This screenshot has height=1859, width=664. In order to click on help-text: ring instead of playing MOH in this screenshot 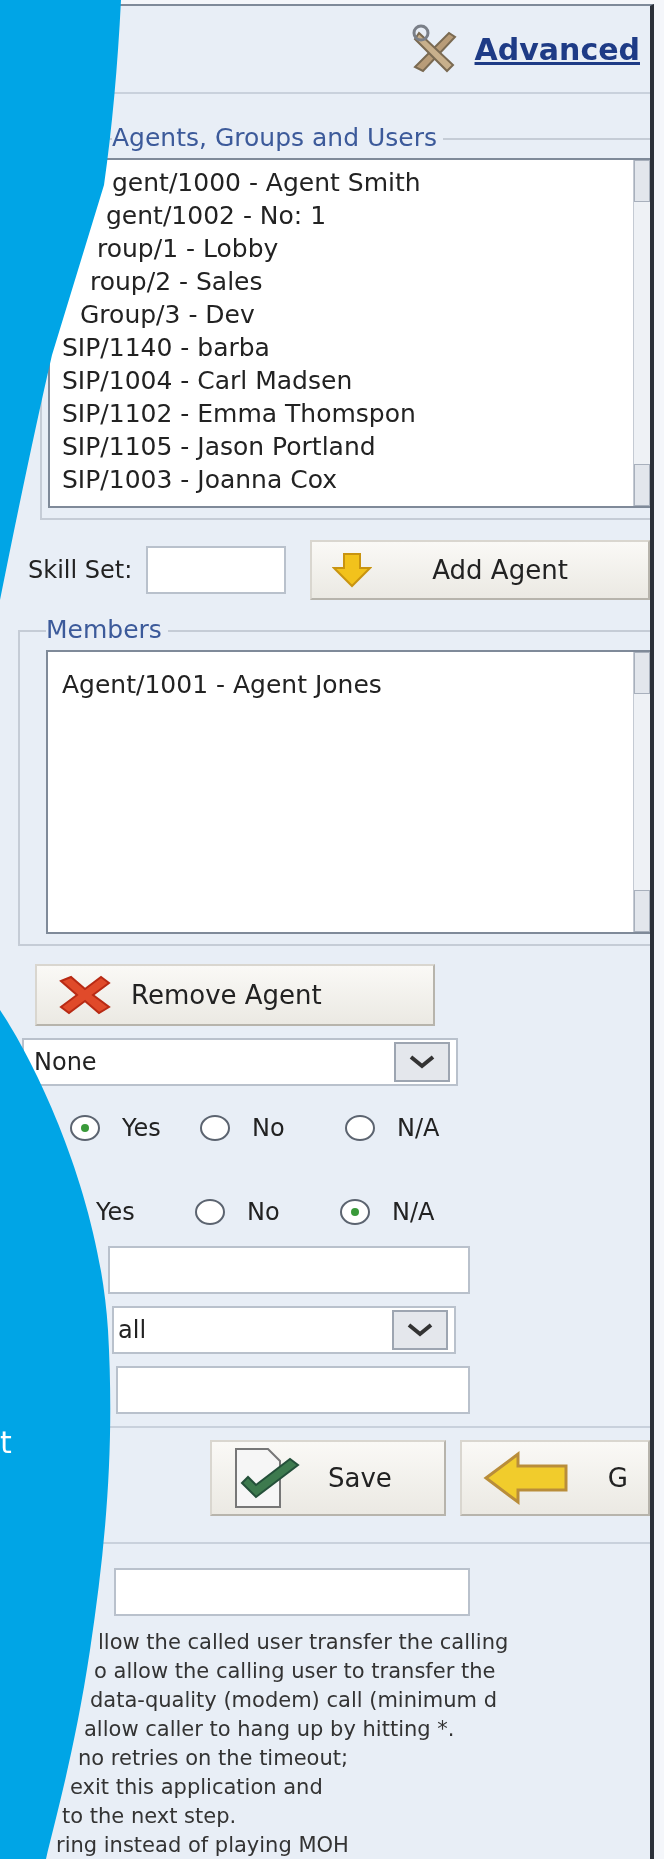, I will do `click(202, 1845)`.